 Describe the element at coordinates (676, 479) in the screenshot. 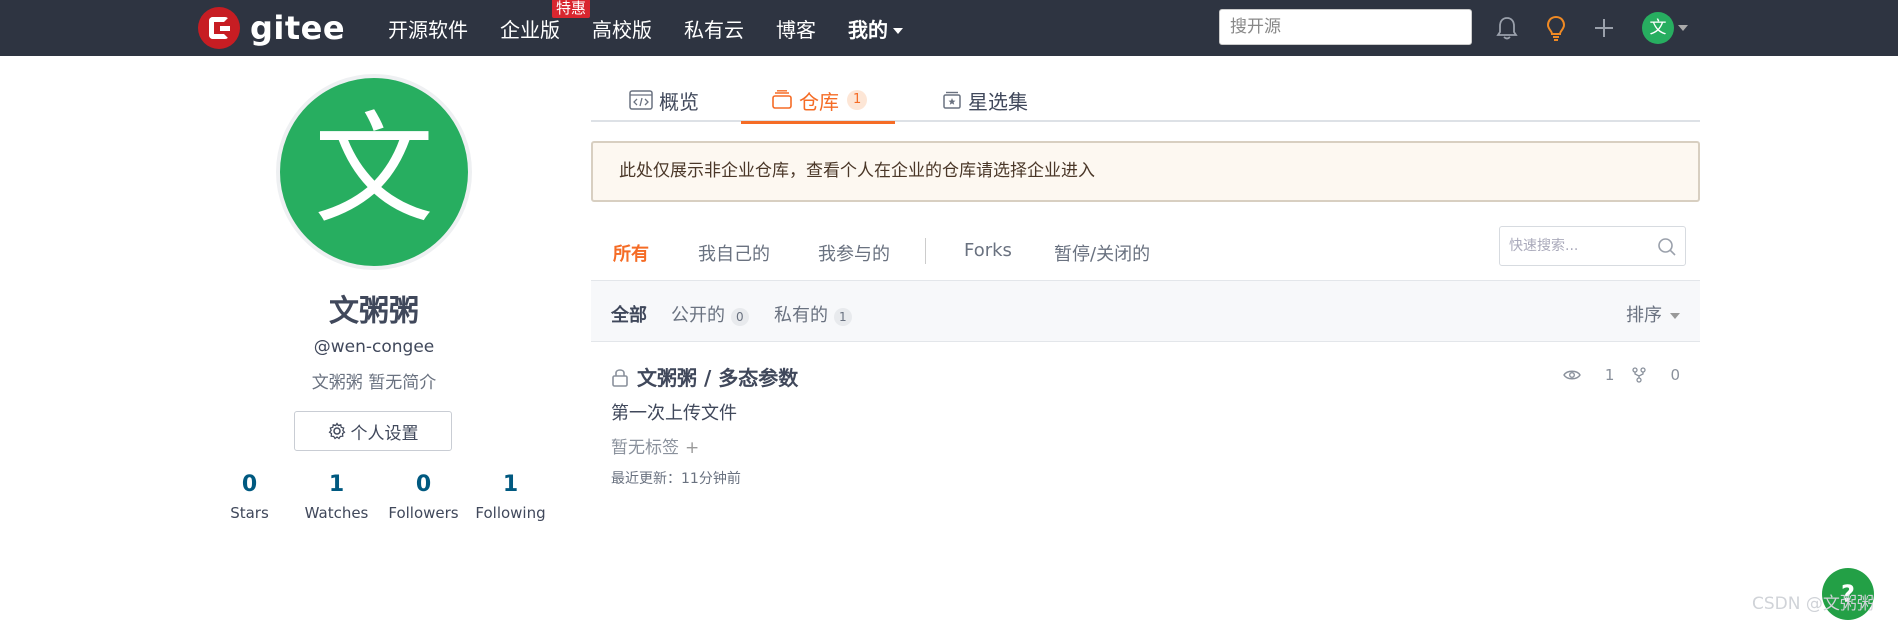

I see `repo-updated: 最近更新：11分钟前` at that location.